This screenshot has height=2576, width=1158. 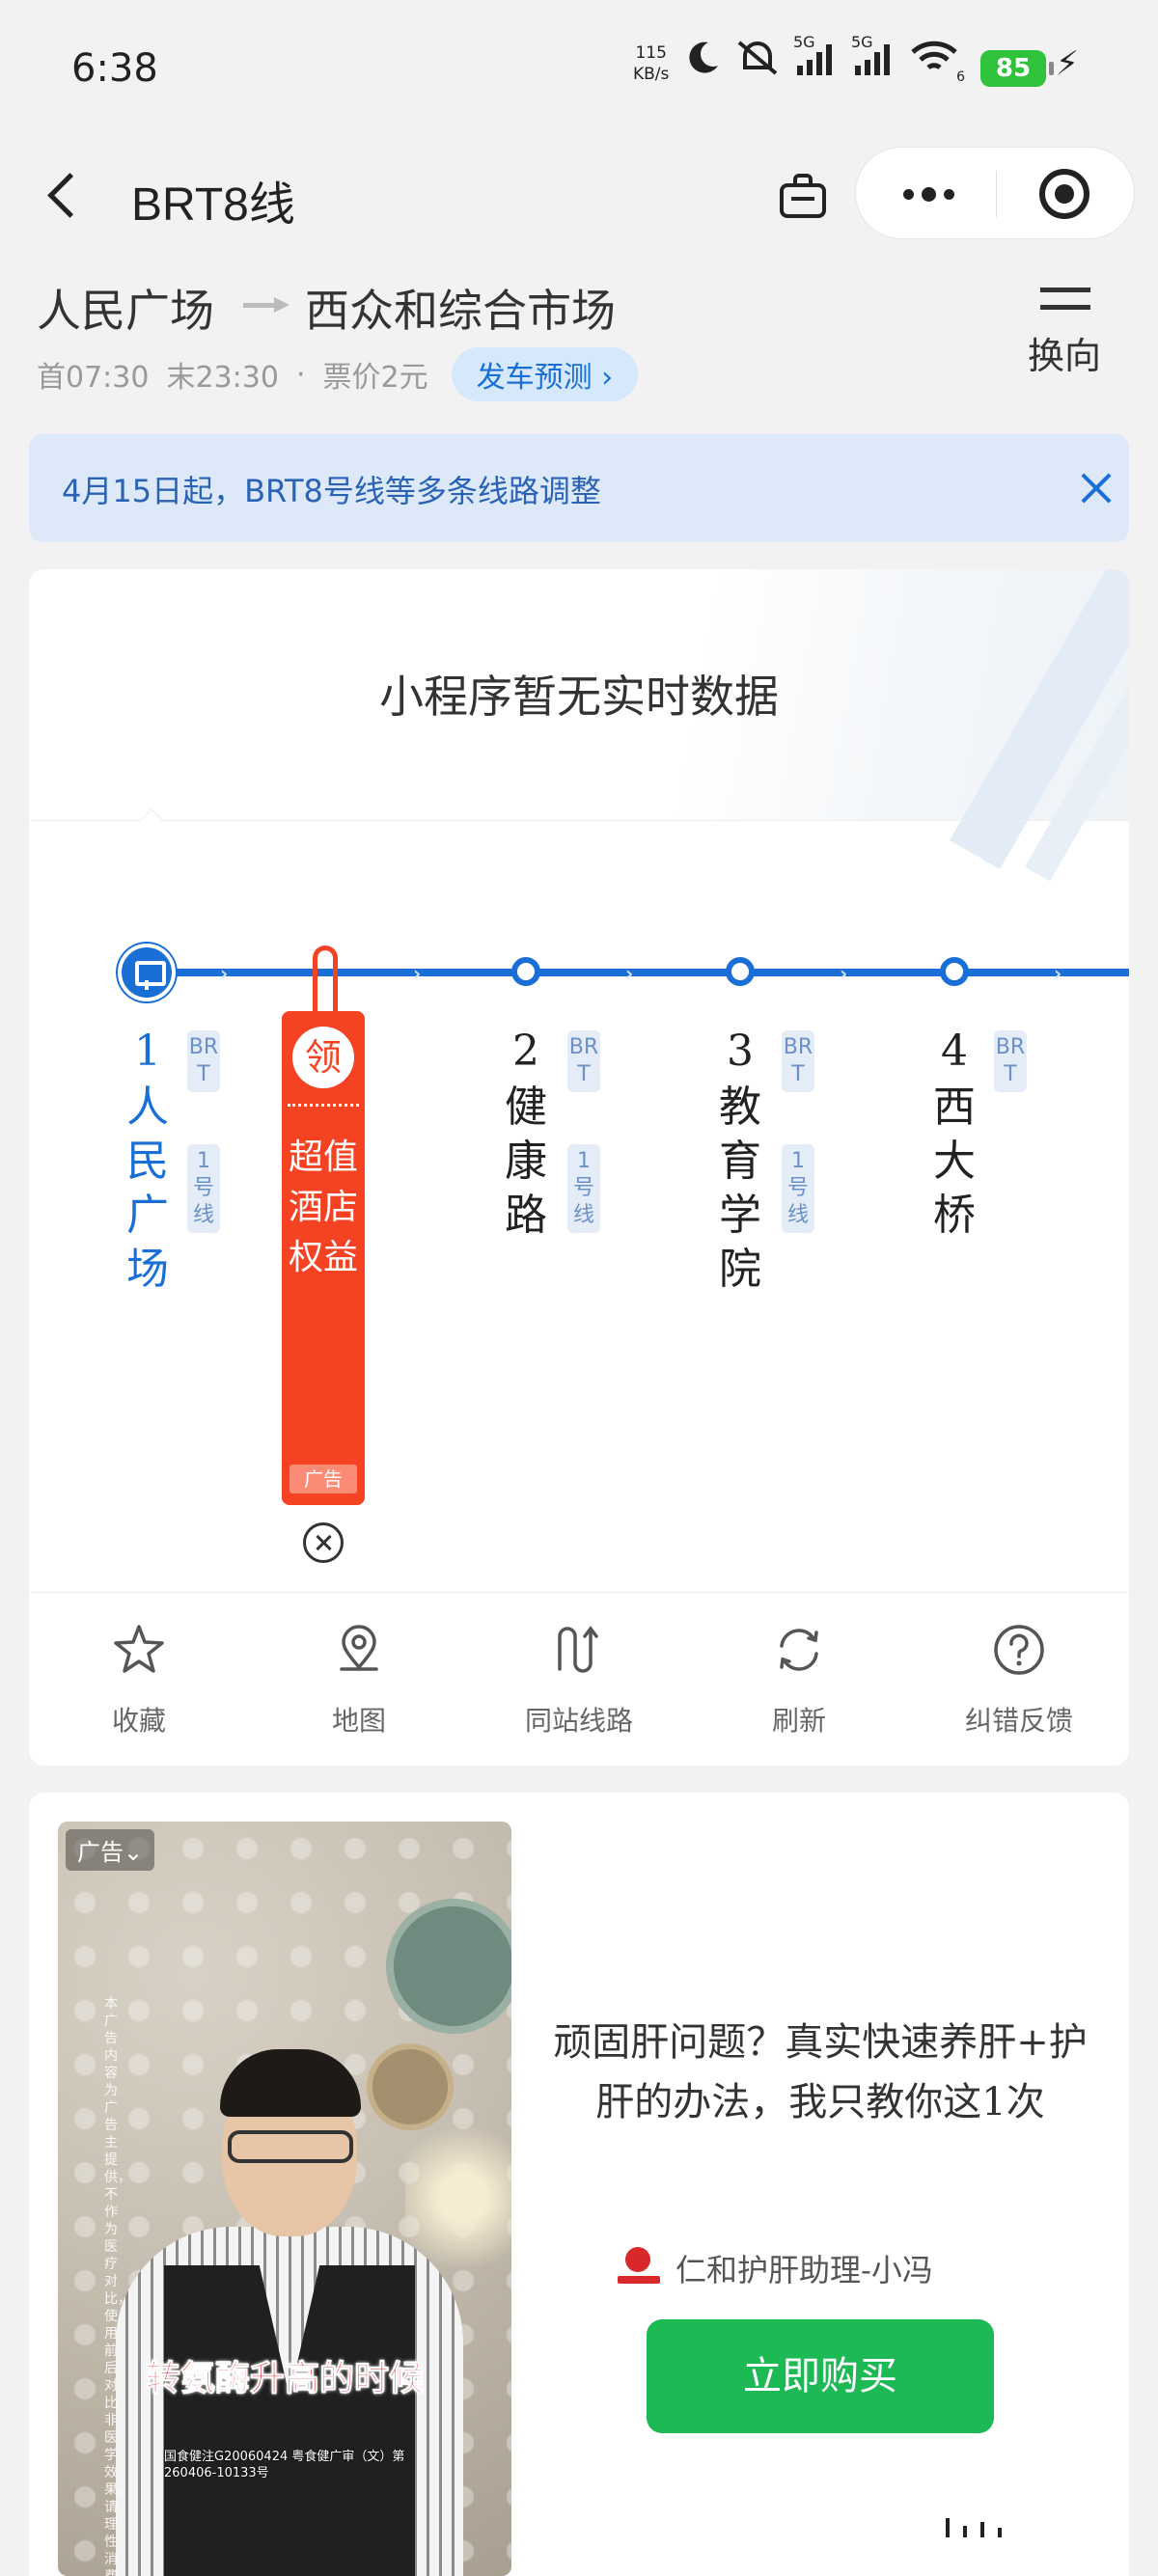 What do you see at coordinates (651, 53) in the screenshot?
I see `net-speed-value: 115` at bounding box center [651, 53].